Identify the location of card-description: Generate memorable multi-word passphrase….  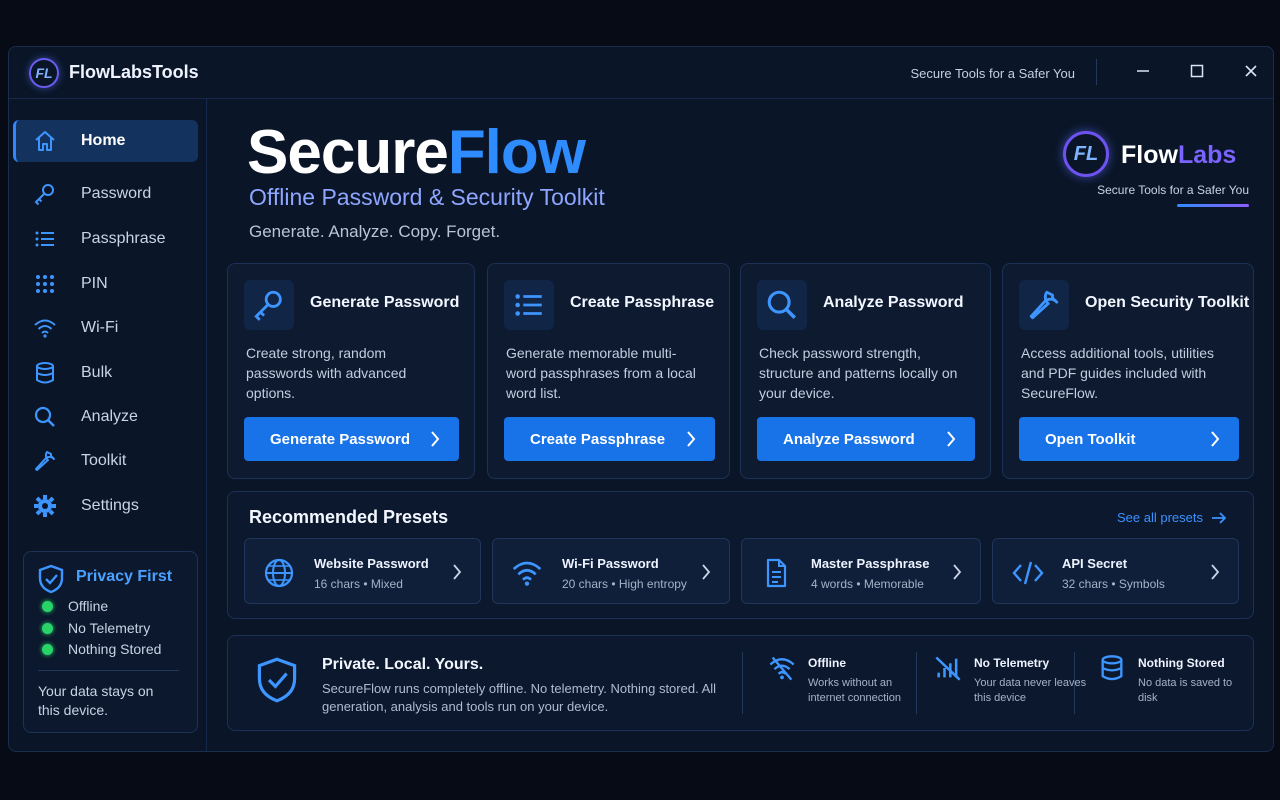
(601, 373).